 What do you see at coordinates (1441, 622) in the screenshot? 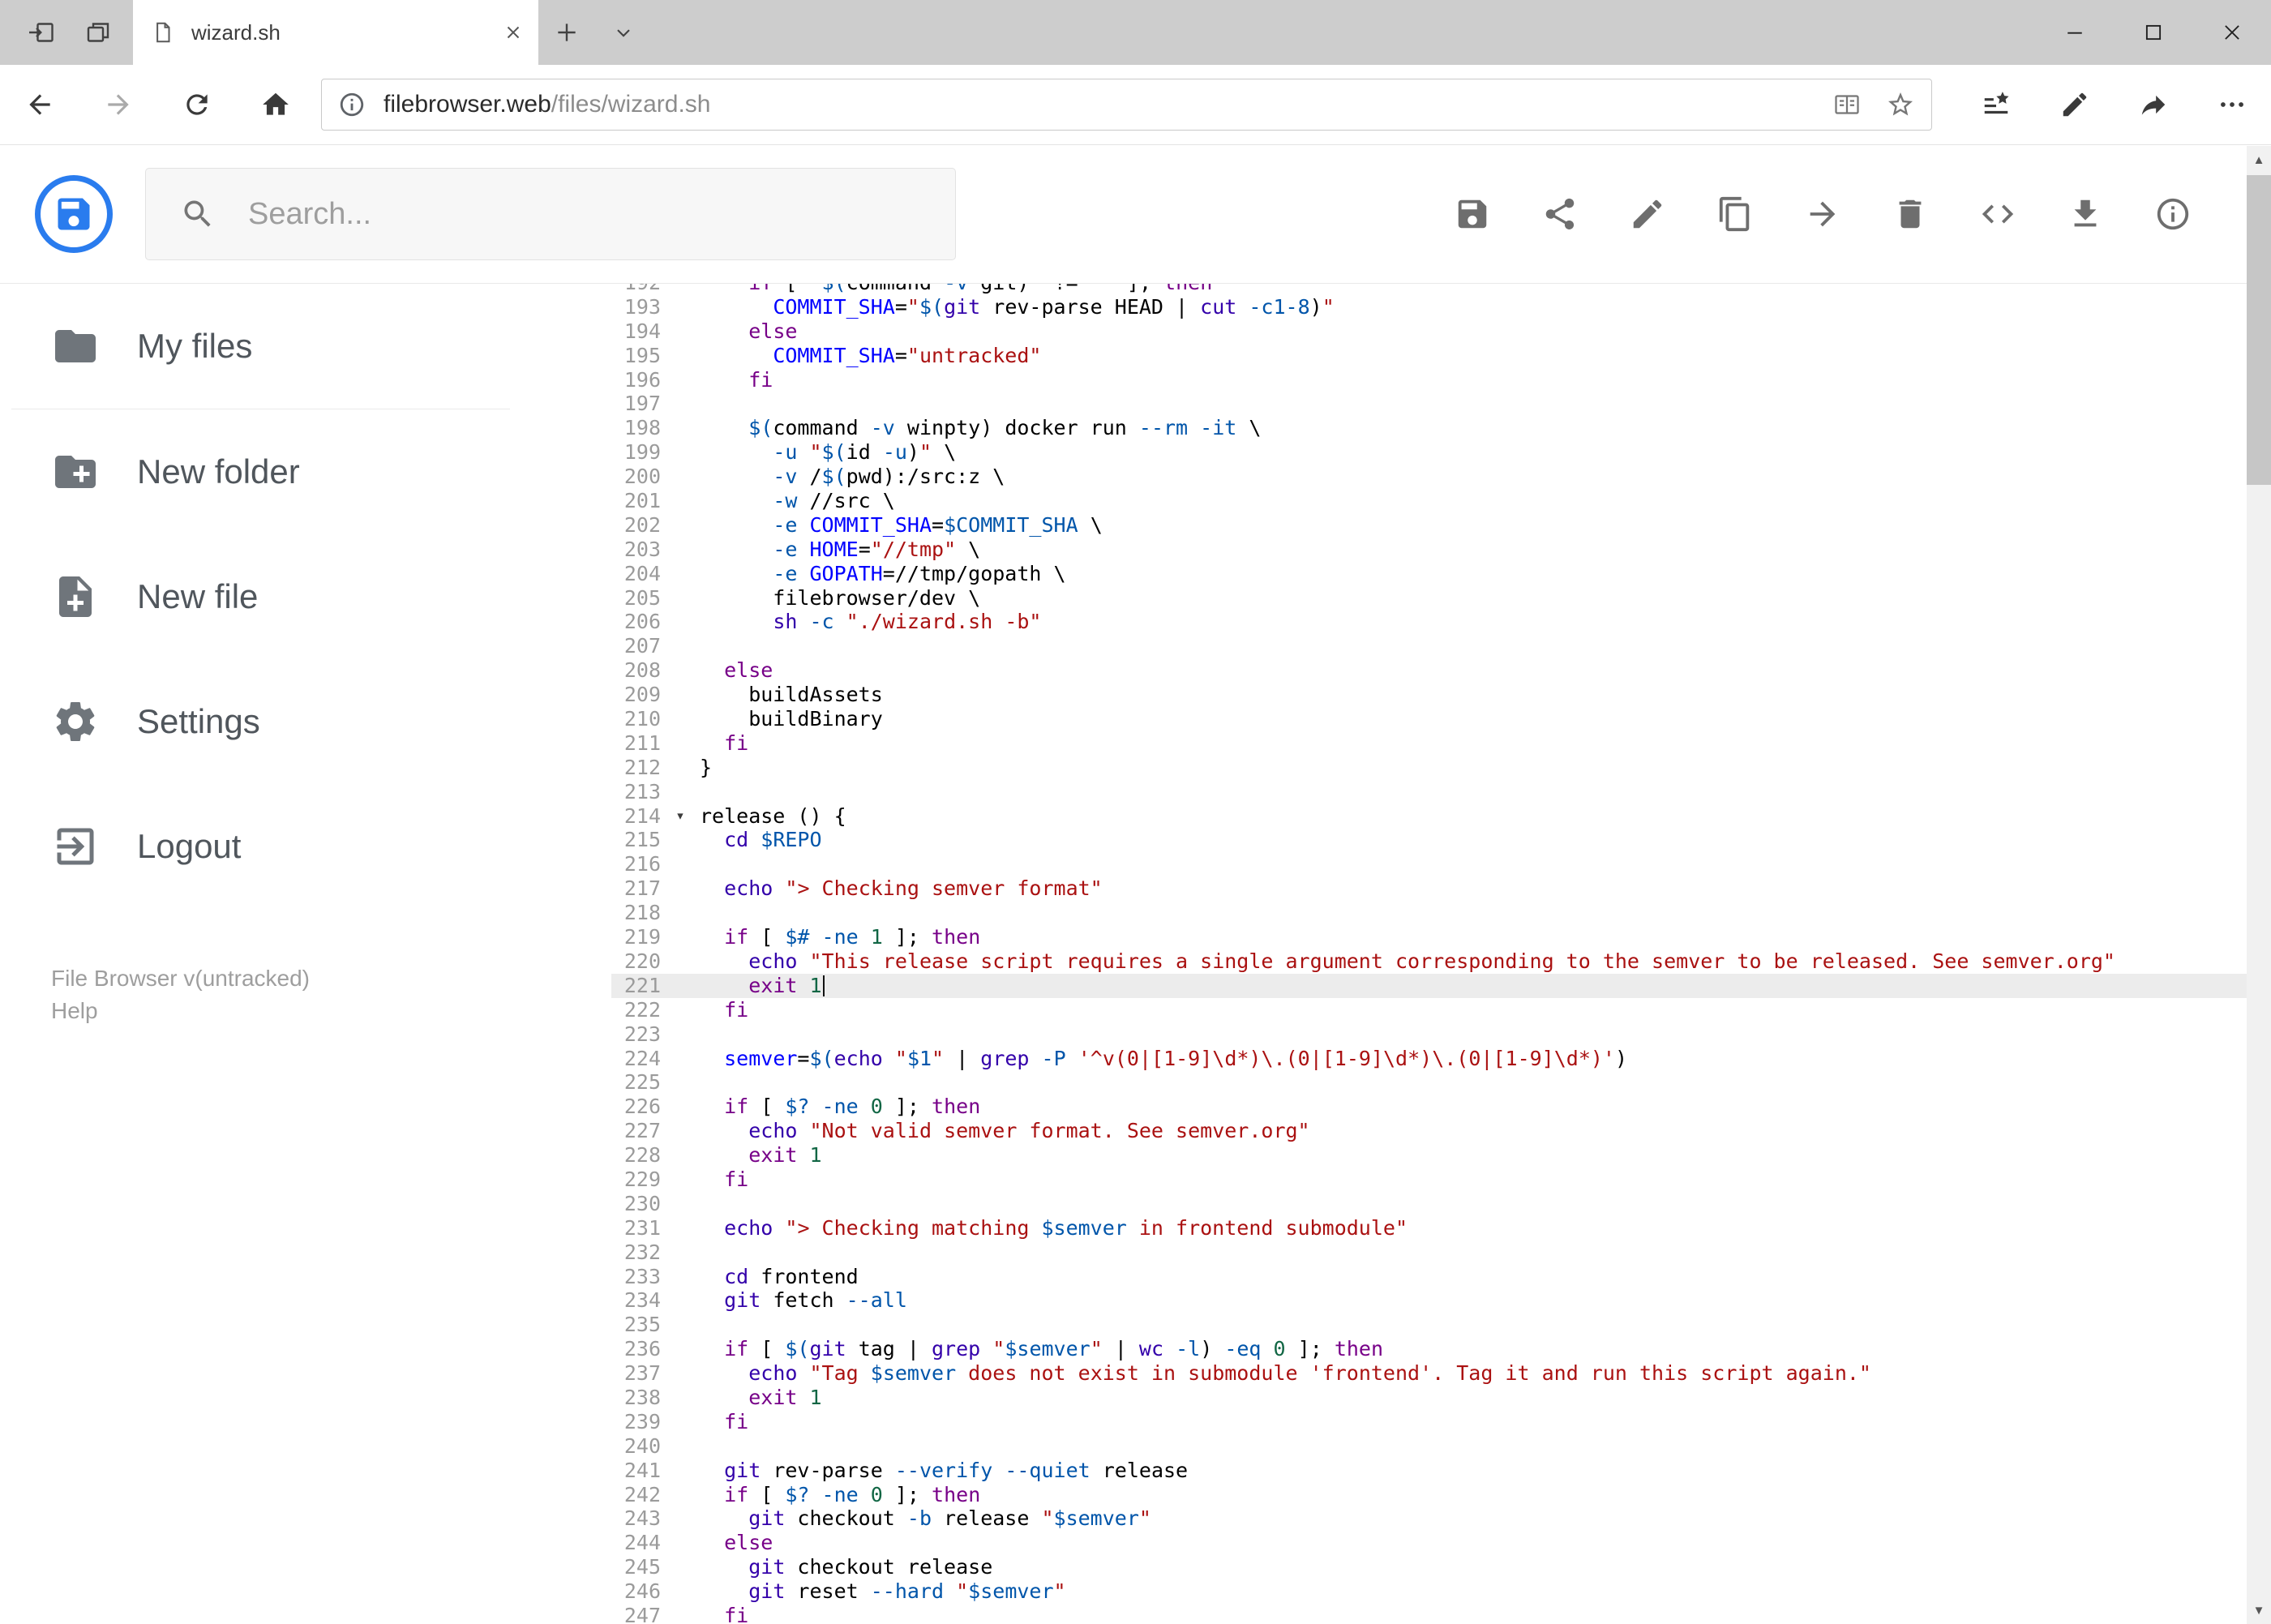
I see `code-line: 206 sh -c "./wizard.sh -b"` at bounding box center [1441, 622].